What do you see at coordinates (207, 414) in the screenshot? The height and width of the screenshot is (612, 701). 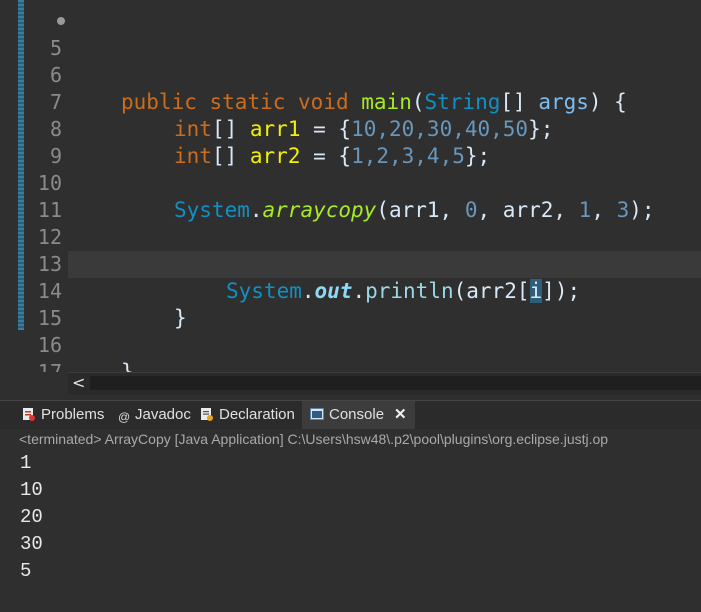 I see `declaration-icon` at bounding box center [207, 414].